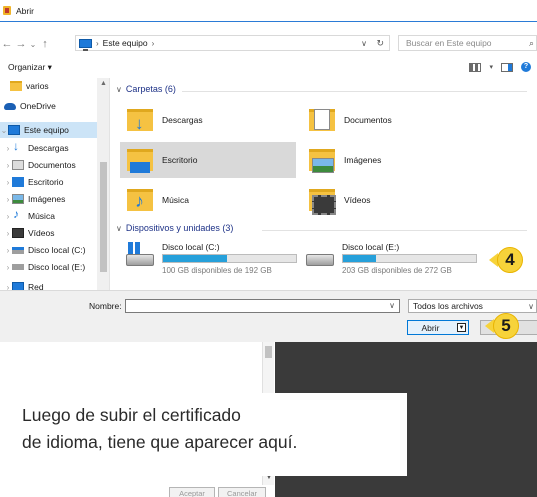 The width and height of the screenshot is (537, 497). I want to click on drive-label: Disco local (E:), so click(371, 247).